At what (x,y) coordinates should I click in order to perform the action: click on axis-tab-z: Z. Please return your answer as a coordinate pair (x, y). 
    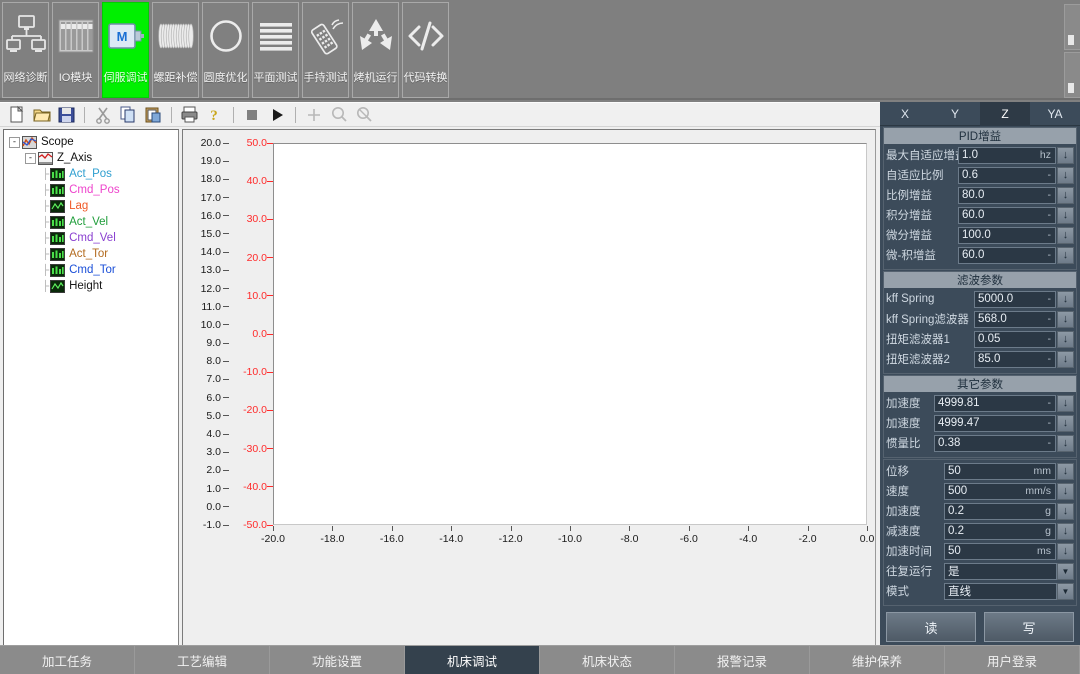
    Looking at the image, I should click on (1005, 114).